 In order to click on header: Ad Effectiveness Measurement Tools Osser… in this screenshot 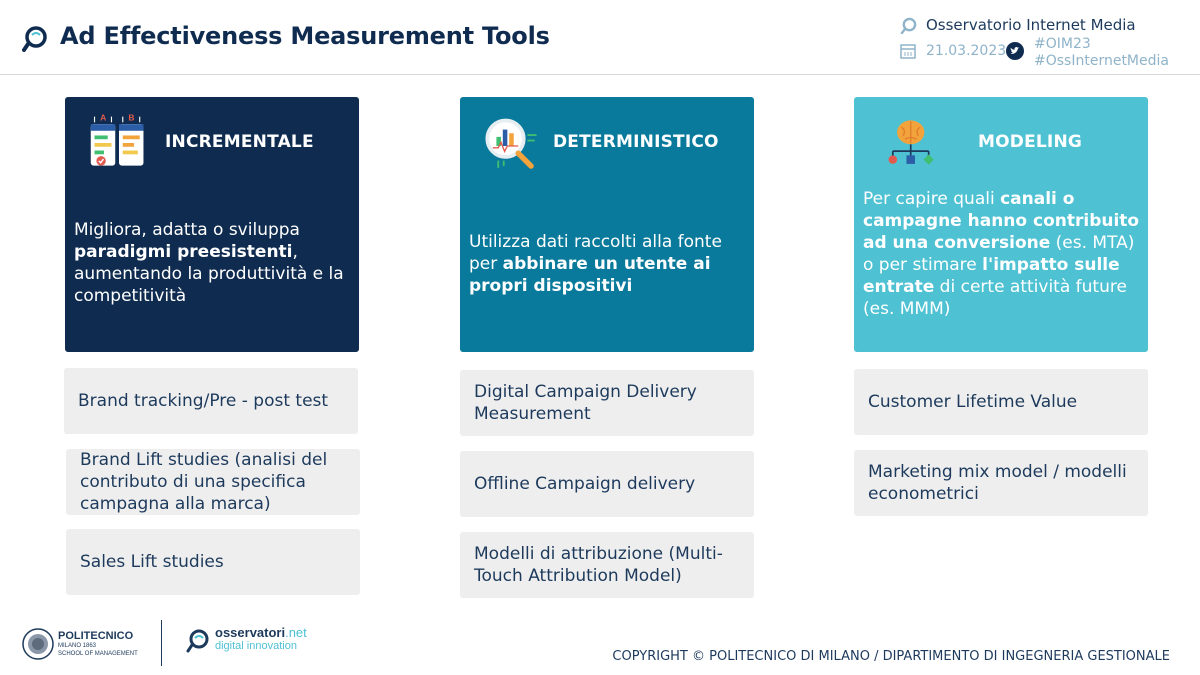, I will do `click(600, 37)`.